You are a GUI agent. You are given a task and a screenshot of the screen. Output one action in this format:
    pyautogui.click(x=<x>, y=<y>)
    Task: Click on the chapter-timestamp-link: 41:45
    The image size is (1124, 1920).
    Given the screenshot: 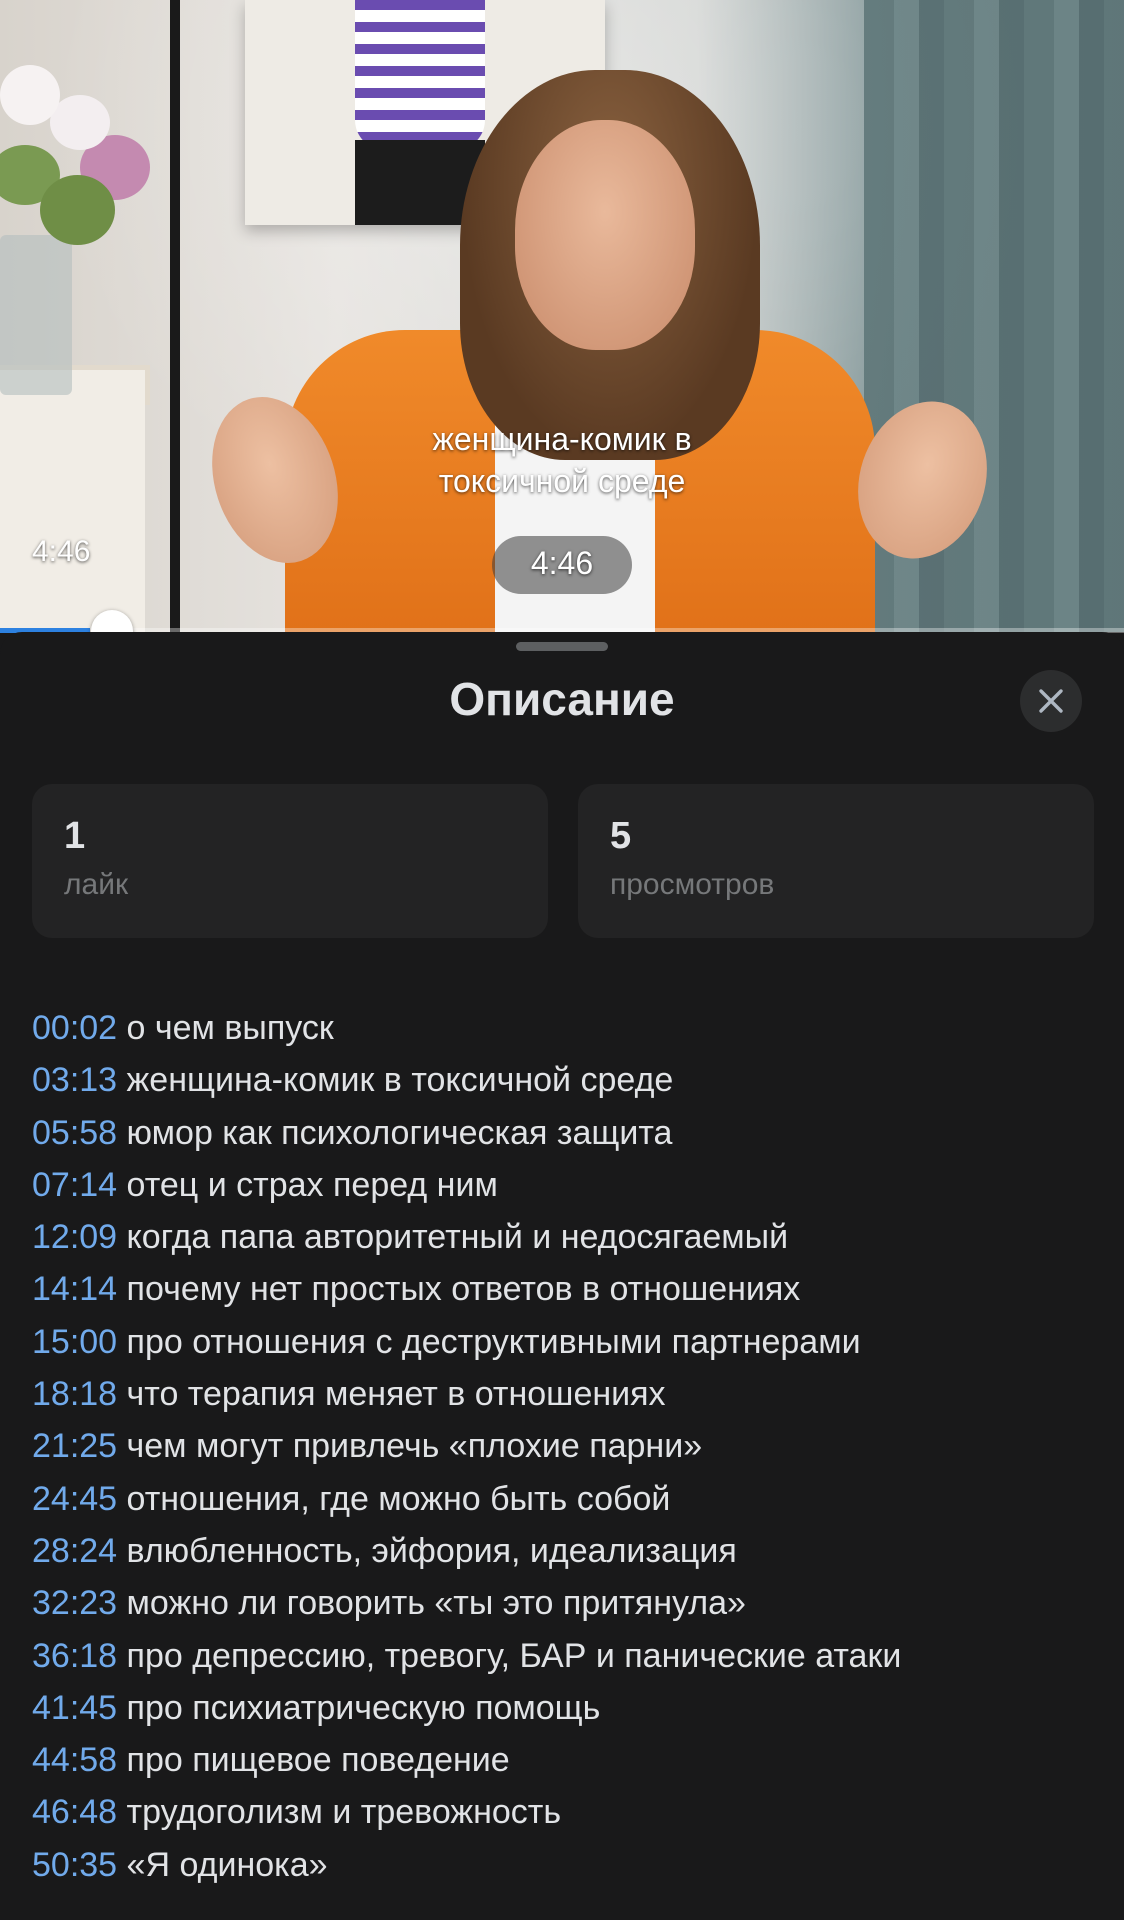 What is the action you would take?
    pyautogui.click(x=74, y=1708)
    